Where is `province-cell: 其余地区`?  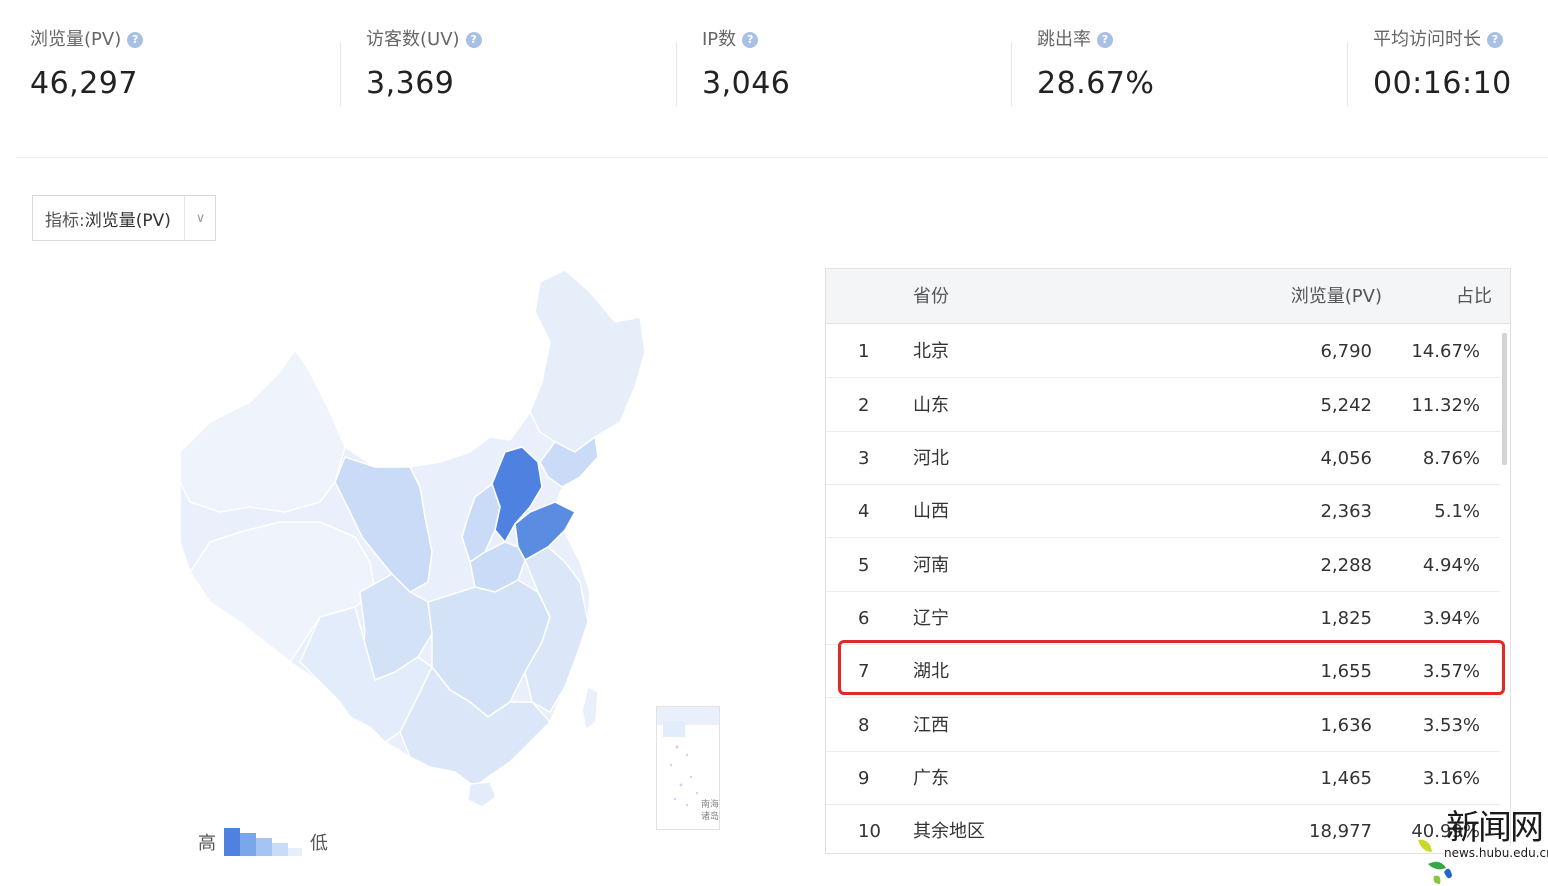 province-cell: 其余地区 is located at coordinates (949, 831).